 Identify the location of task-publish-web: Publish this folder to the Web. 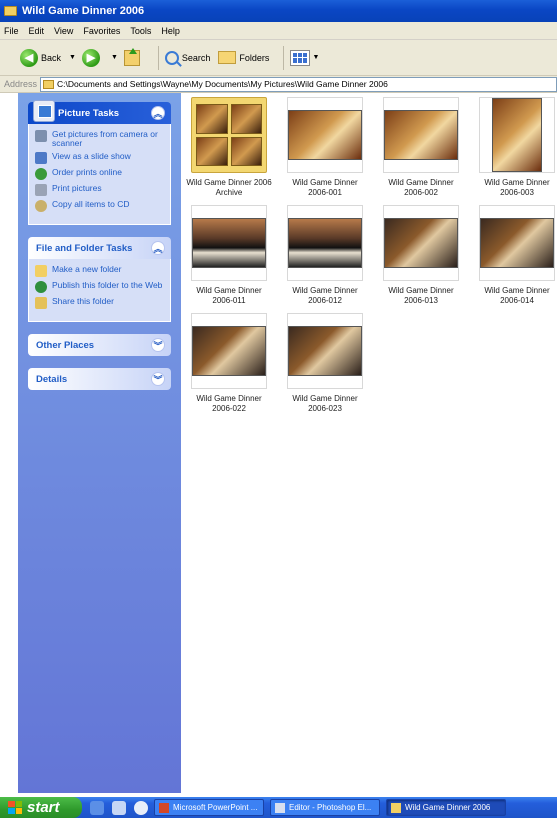
(99, 287).